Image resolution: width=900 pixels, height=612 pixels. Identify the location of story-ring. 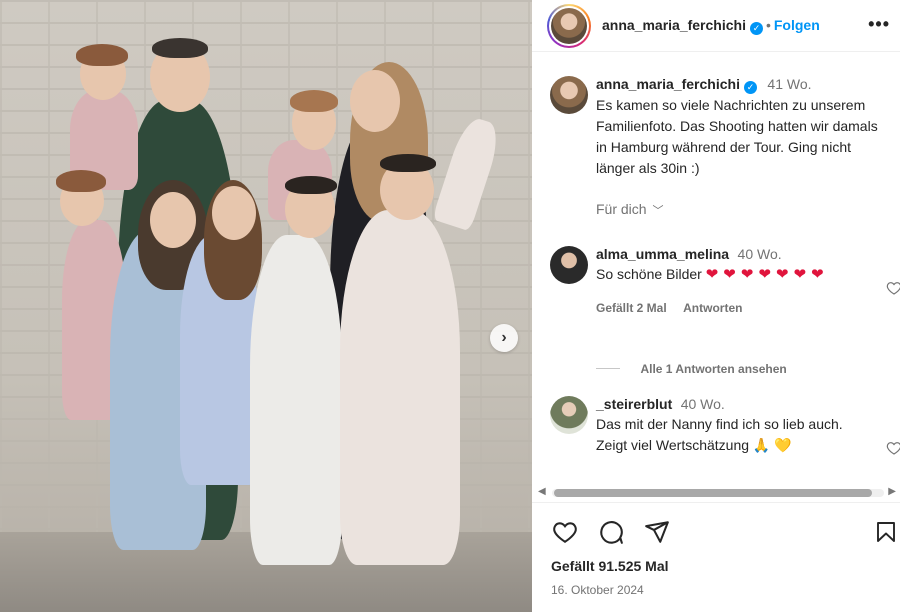
(569, 26).